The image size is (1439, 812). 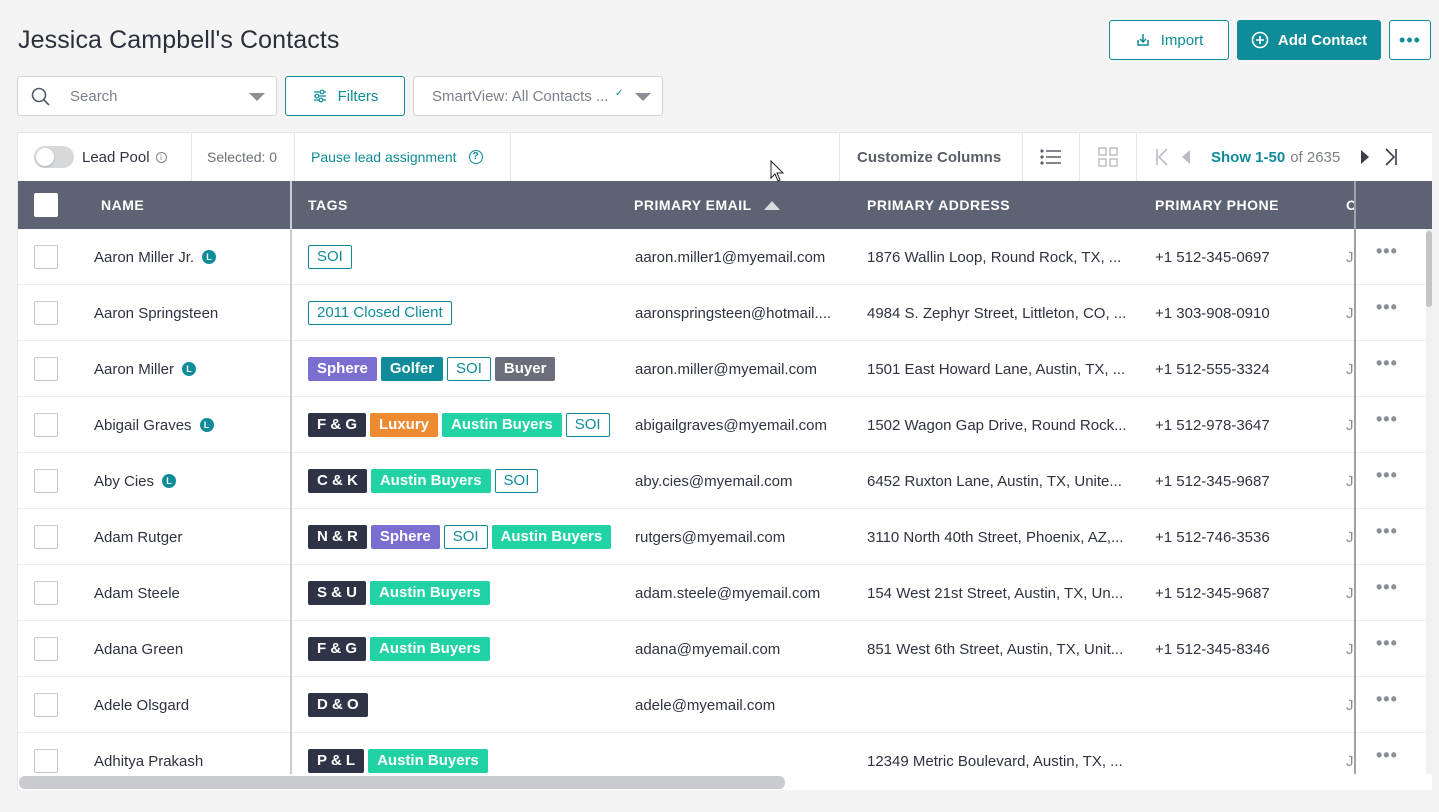 What do you see at coordinates (735, 369) in the screenshot?
I see `email-cell: aaron.miller@myemail.com` at bounding box center [735, 369].